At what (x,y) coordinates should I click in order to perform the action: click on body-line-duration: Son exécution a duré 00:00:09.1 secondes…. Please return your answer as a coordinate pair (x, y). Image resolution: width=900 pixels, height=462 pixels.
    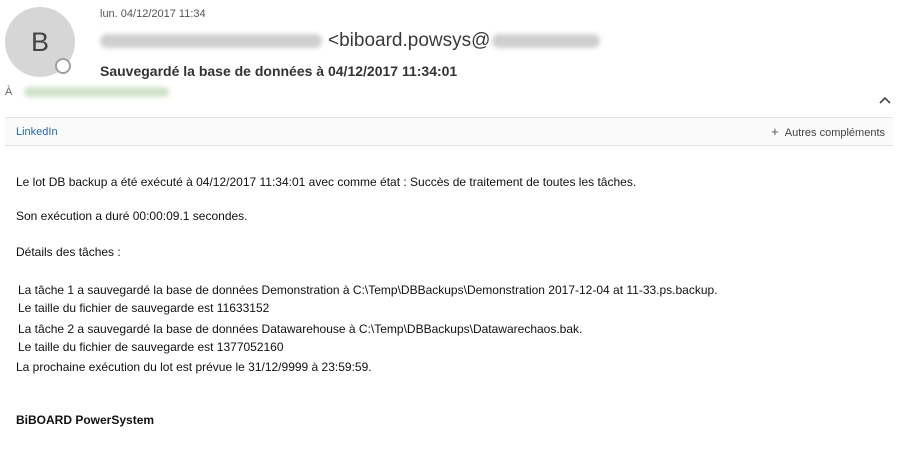
    Looking at the image, I should click on (132, 216).